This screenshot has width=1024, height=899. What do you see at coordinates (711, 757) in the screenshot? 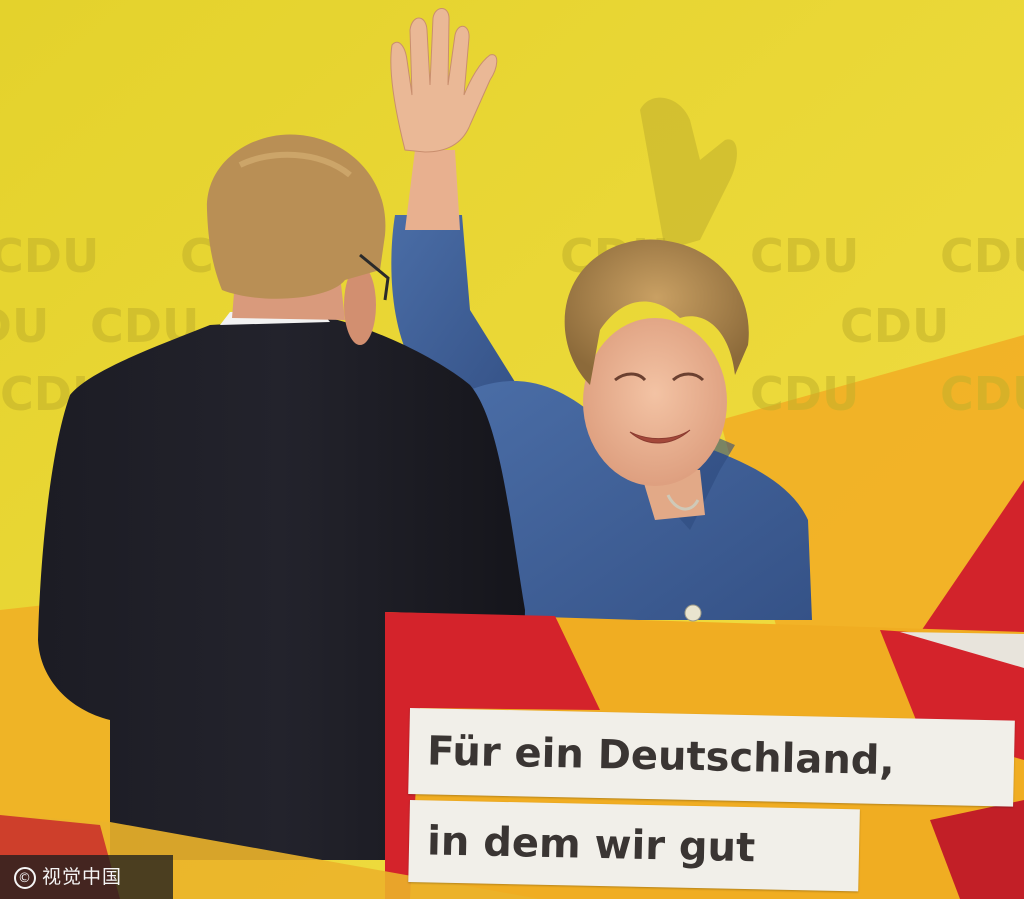
I see `sign-slogan-line-1: Für ein Deutschland,` at bounding box center [711, 757].